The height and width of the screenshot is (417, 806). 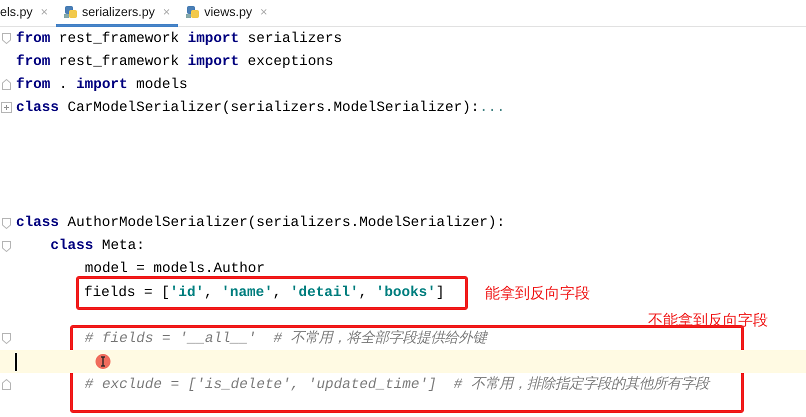 What do you see at coordinates (174, 270) in the screenshot?
I see `code-line: model = models.Author` at bounding box center [174, 270].